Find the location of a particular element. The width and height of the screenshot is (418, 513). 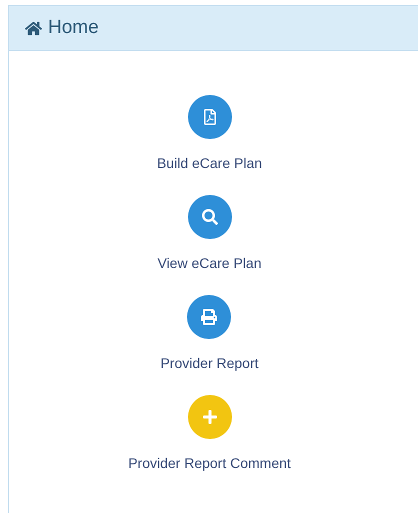

action-link: Provider Report Comment is located at coordinates (209, 445).